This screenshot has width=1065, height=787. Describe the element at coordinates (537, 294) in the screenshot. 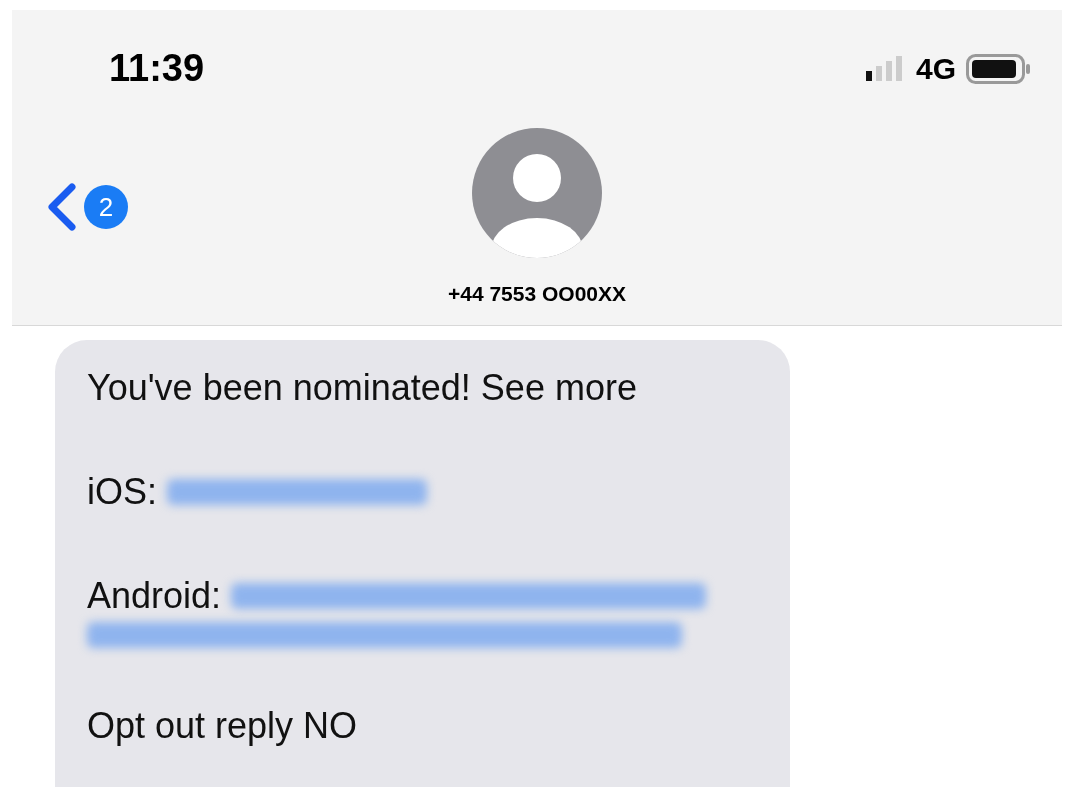

I see `contact-number: +44 7553 OO00XX` at that location.